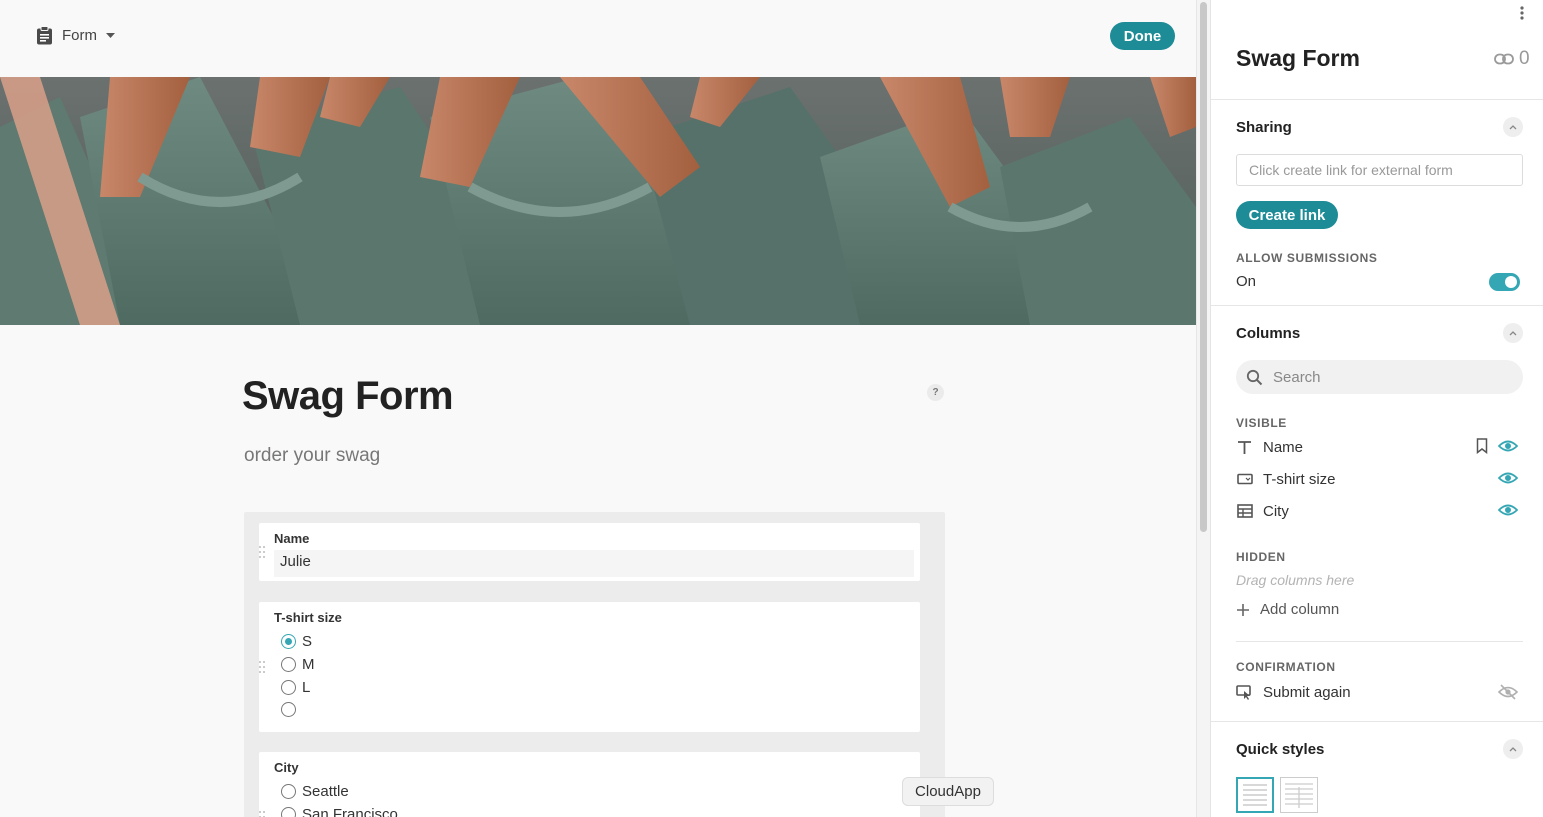 The height and width of the screenshot is (817, 1543). I want to click on external-link-input: Click create link for external form, so click(1379, 170).